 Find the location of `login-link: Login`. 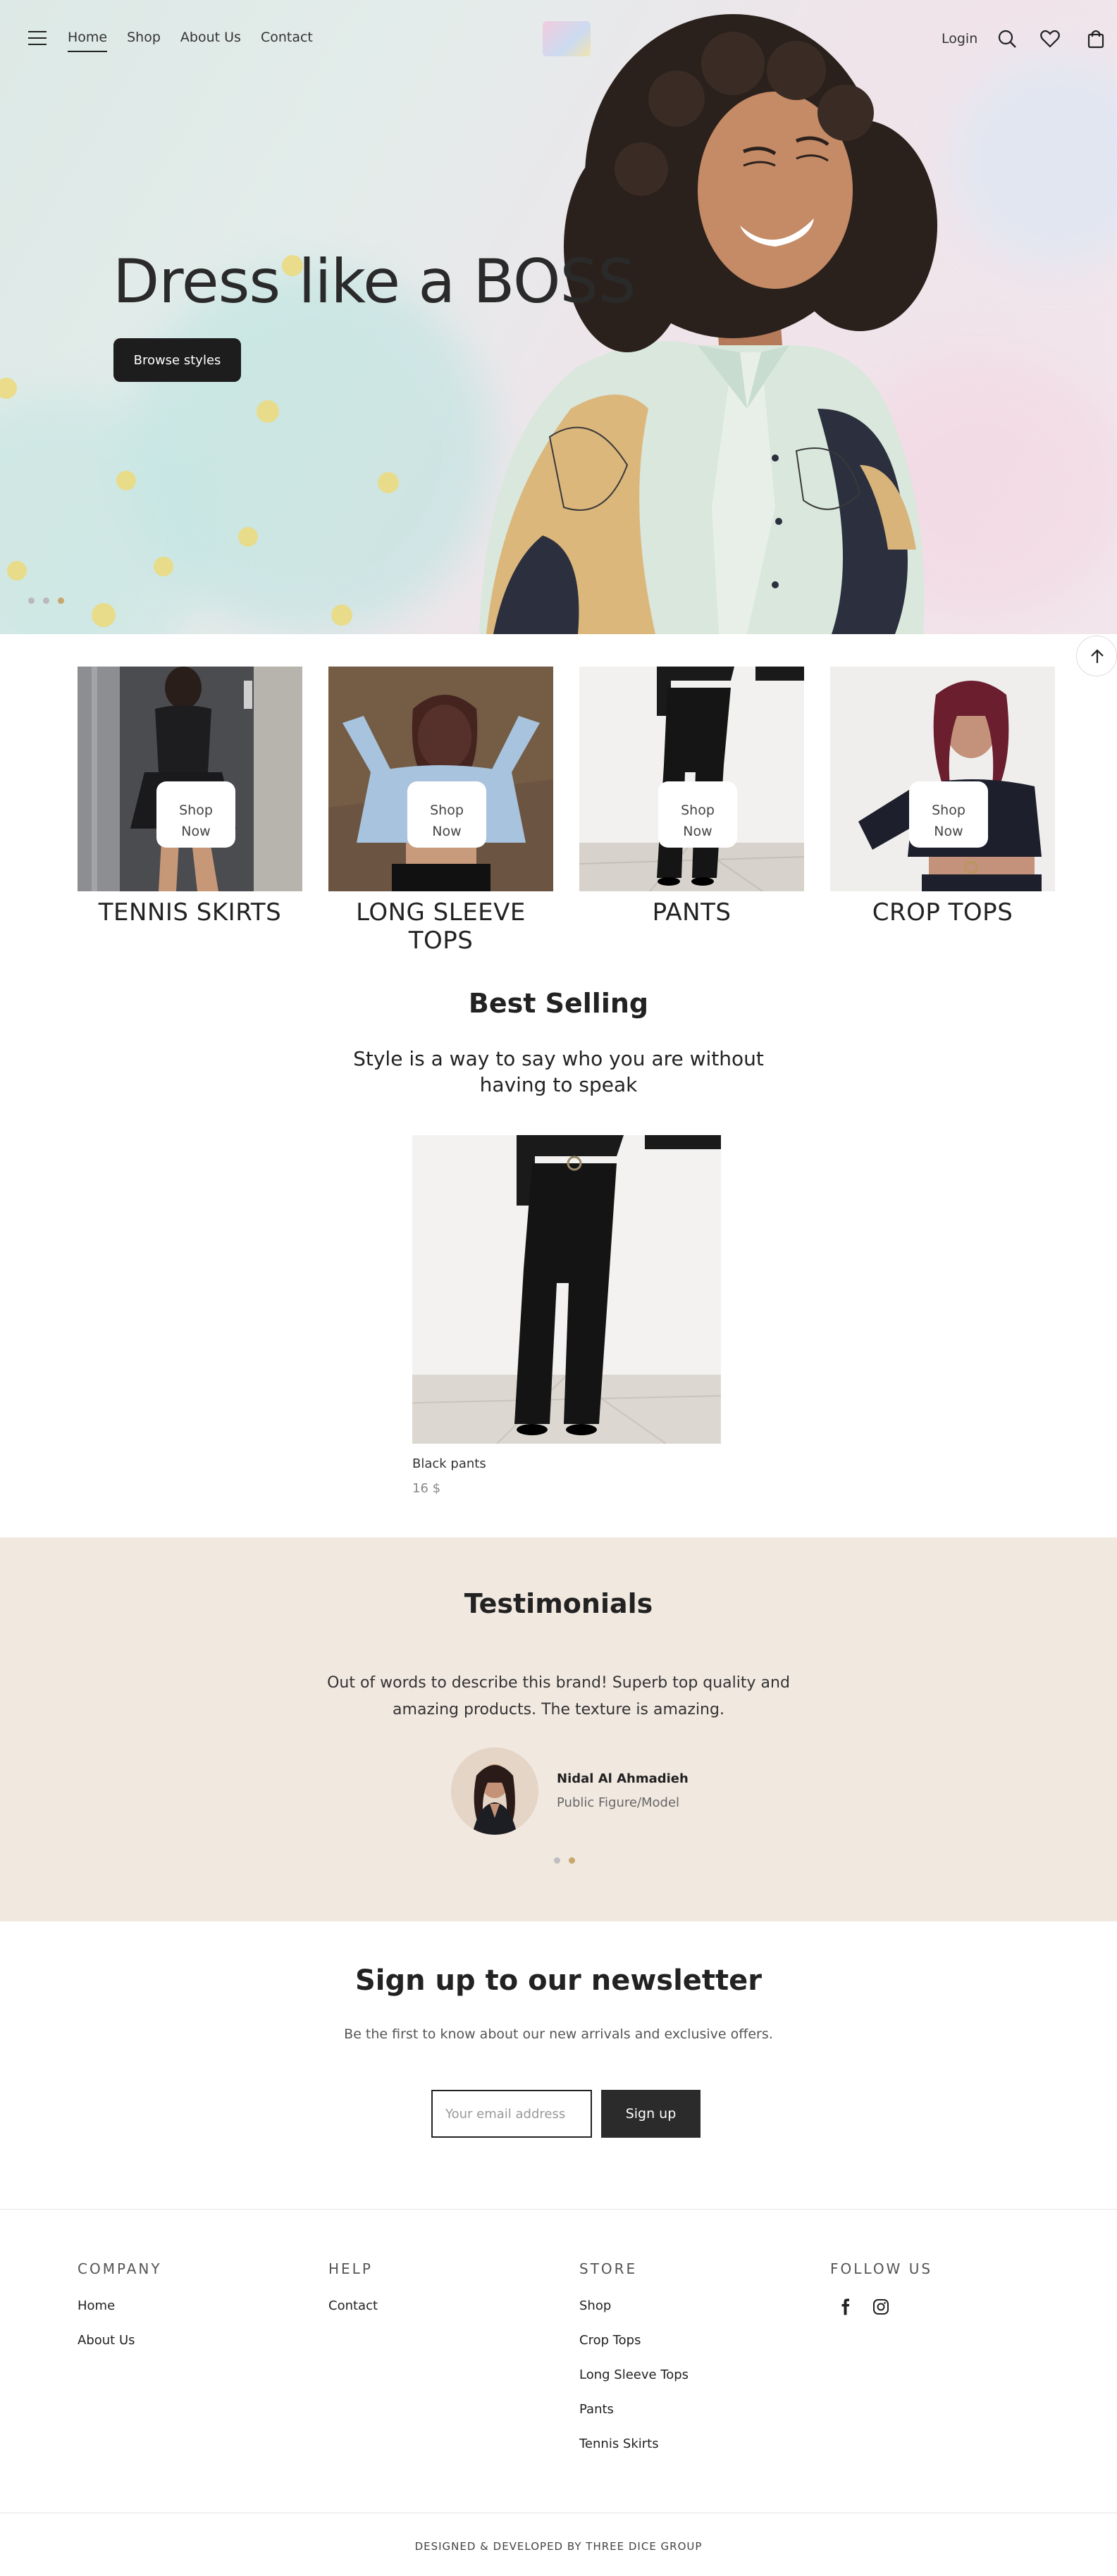

login-link: Login is located at coordinates (960, 39).